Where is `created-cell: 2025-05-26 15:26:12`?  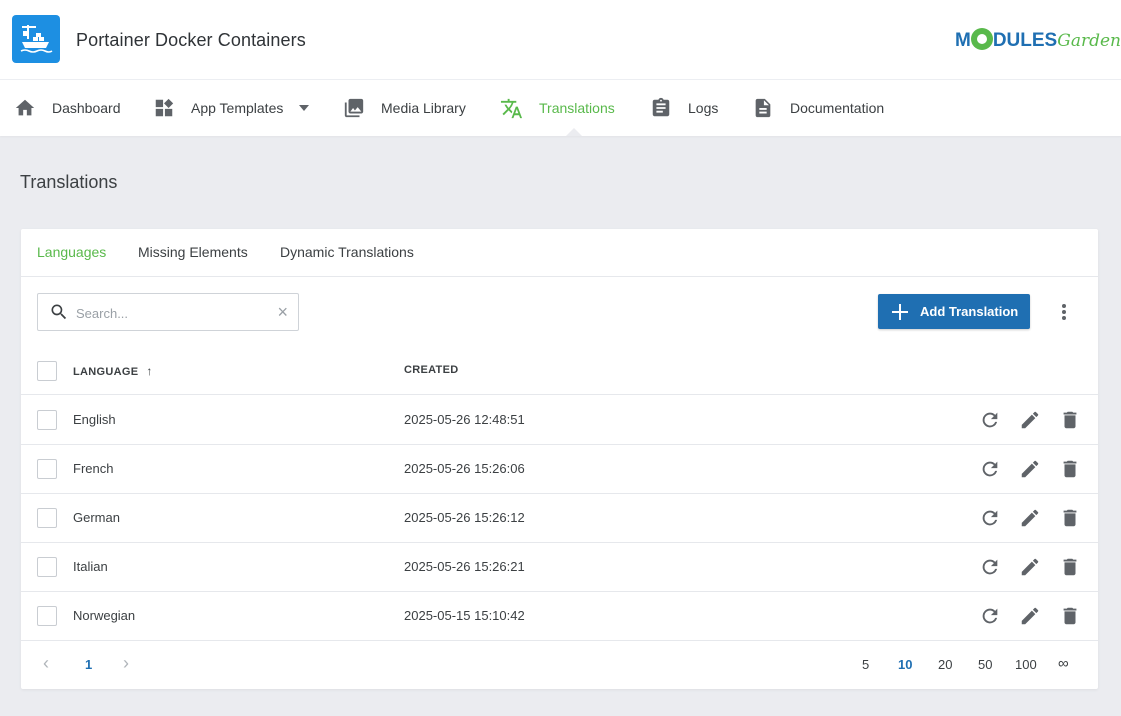 created-cell: 2025-05-26 15:26:12 is located at coordinates (464, 517).